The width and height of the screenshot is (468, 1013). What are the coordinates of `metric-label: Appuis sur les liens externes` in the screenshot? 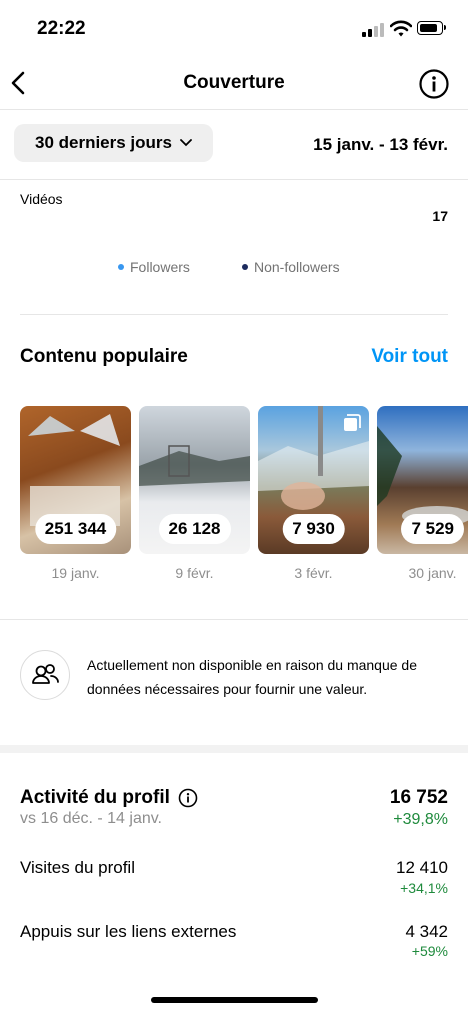 It's located at (128, 931).